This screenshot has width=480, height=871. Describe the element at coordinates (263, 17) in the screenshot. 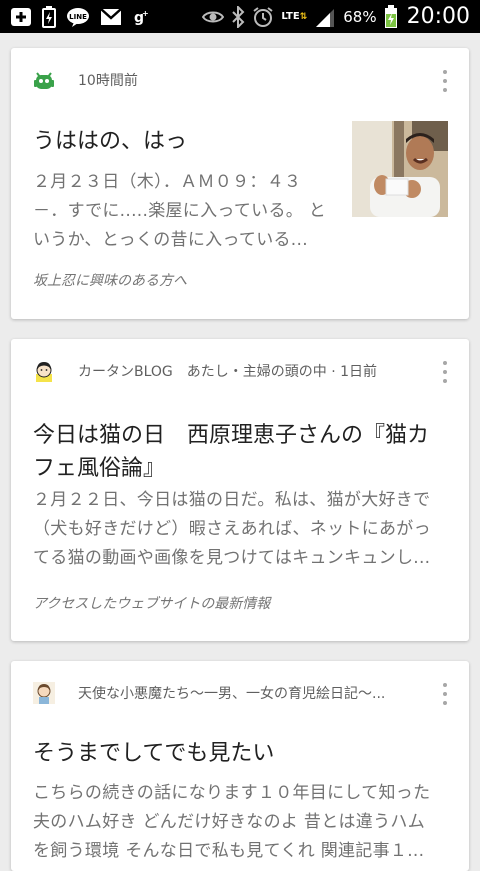

I see `alarm-icon` at that location.